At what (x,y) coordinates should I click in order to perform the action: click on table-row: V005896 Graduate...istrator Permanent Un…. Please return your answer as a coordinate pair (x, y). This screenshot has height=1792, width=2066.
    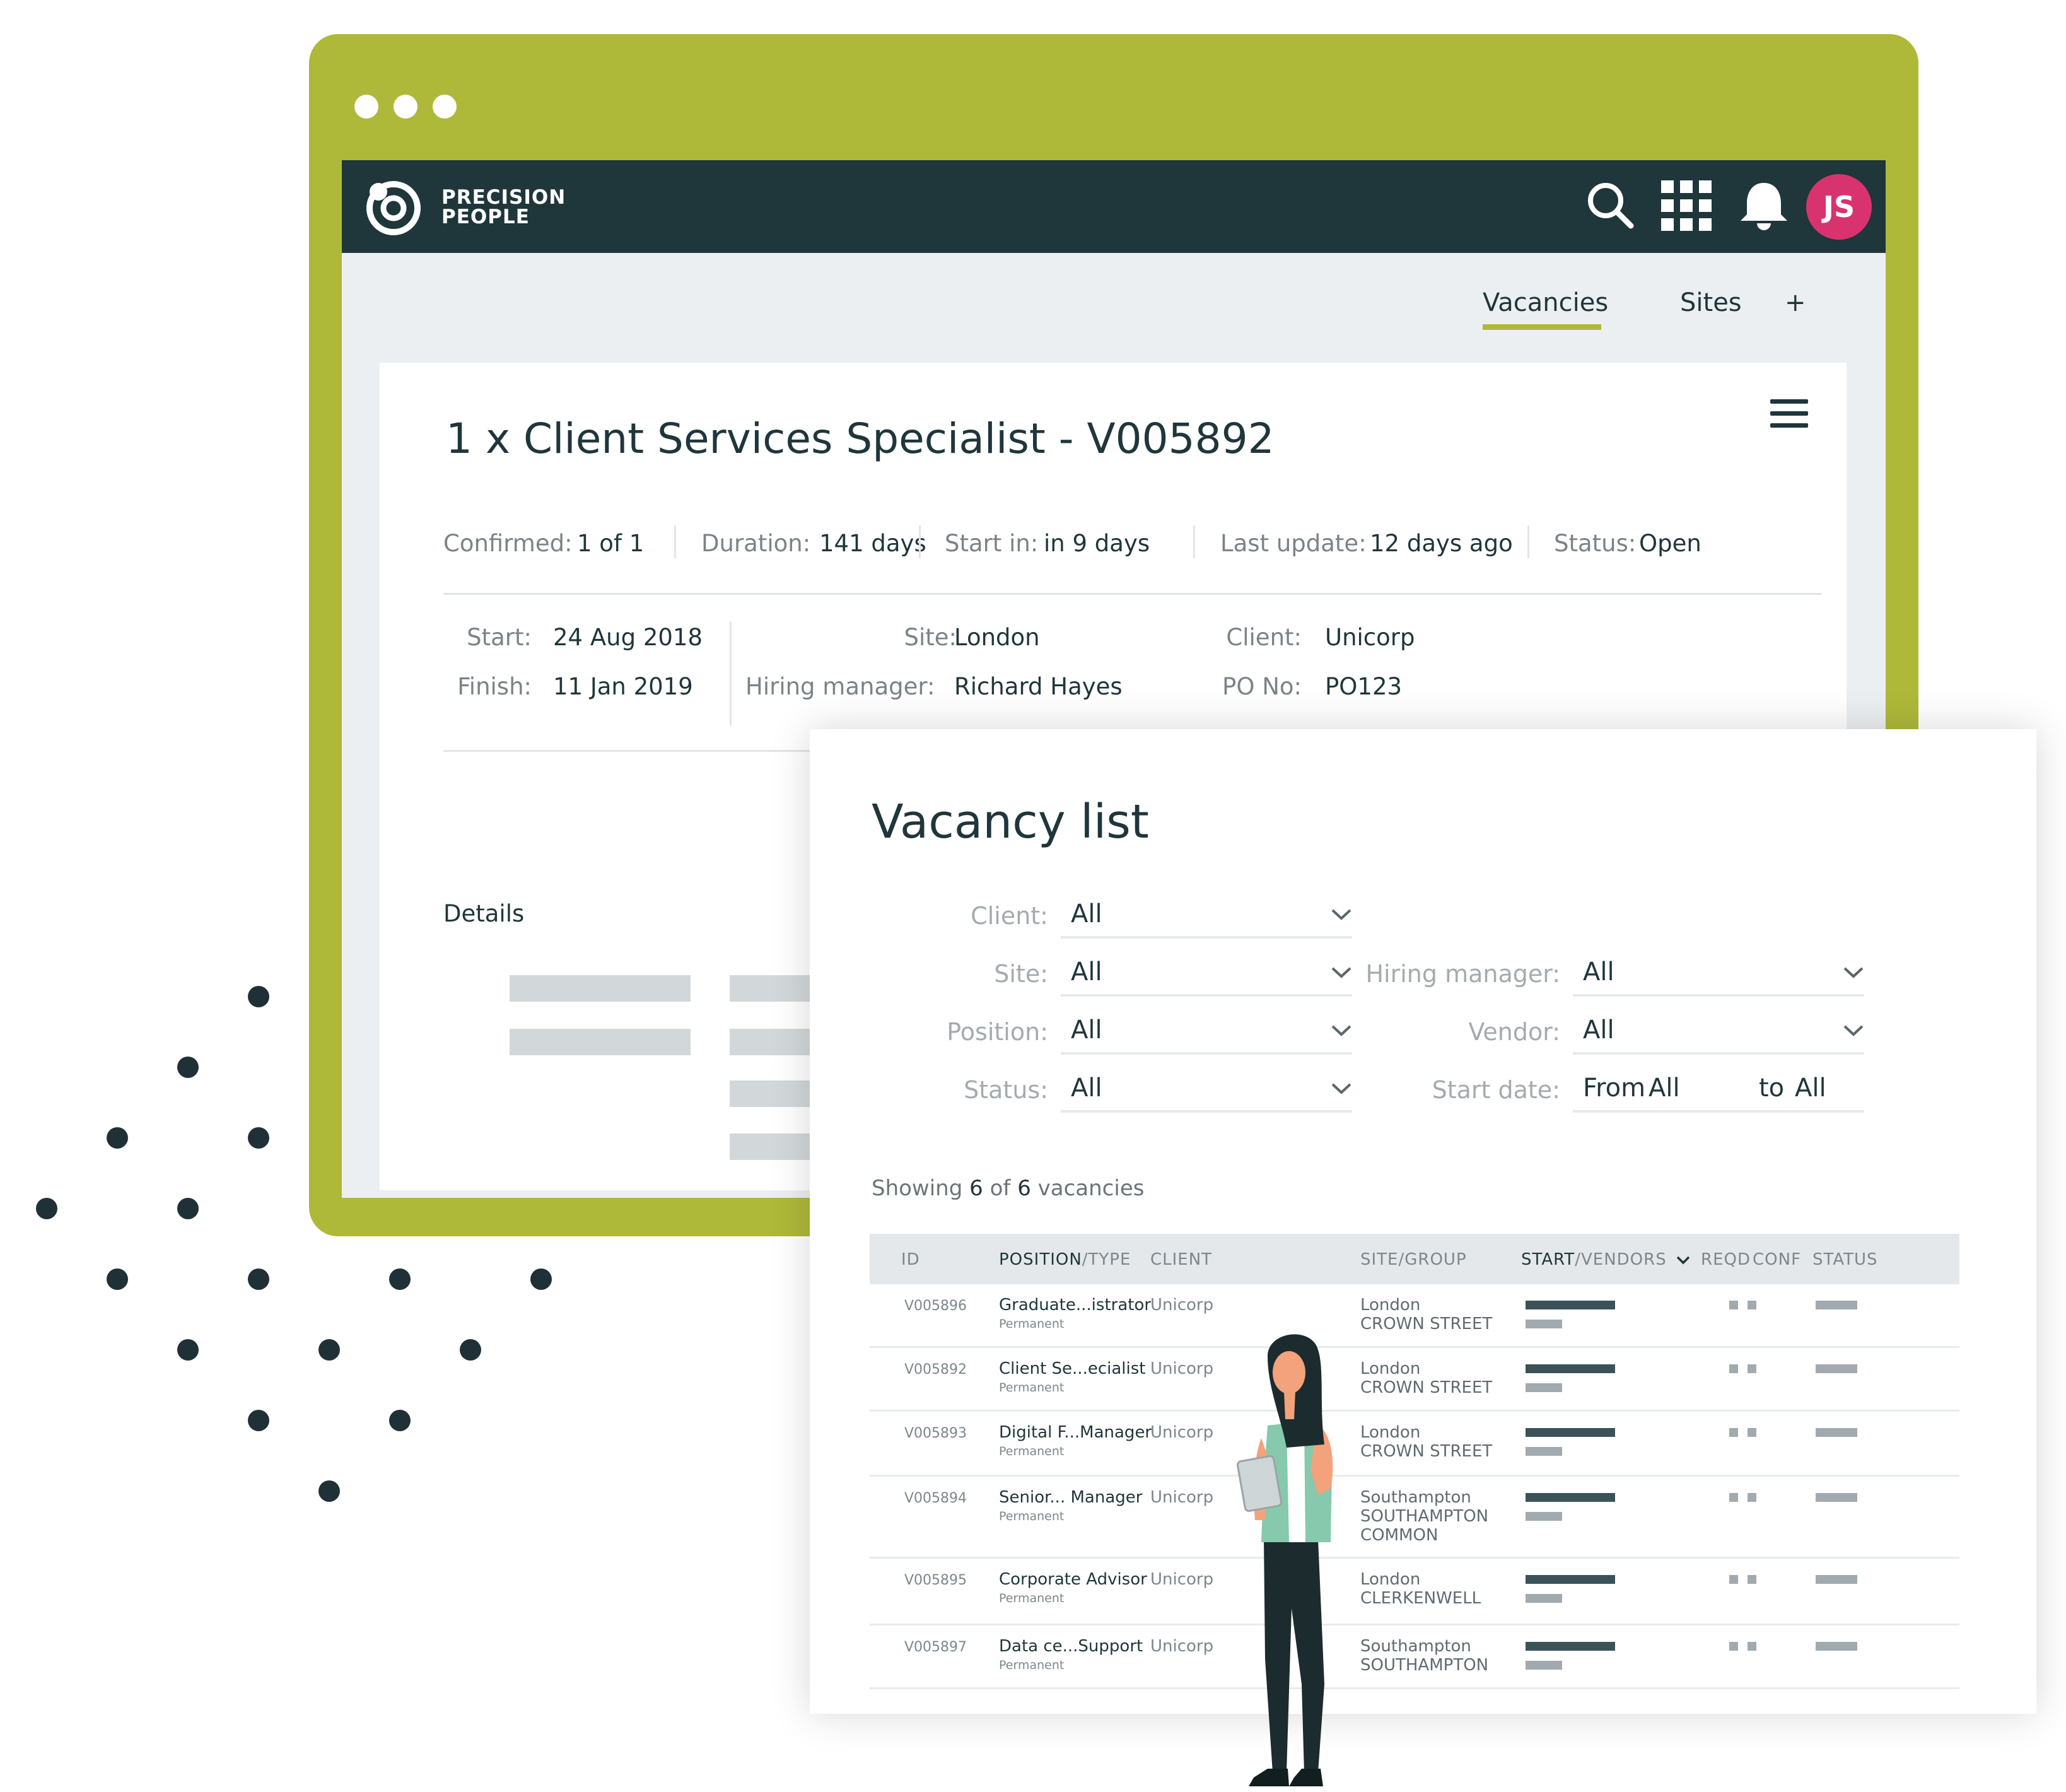
    Looking at the image, I should click on (1414, 1316).